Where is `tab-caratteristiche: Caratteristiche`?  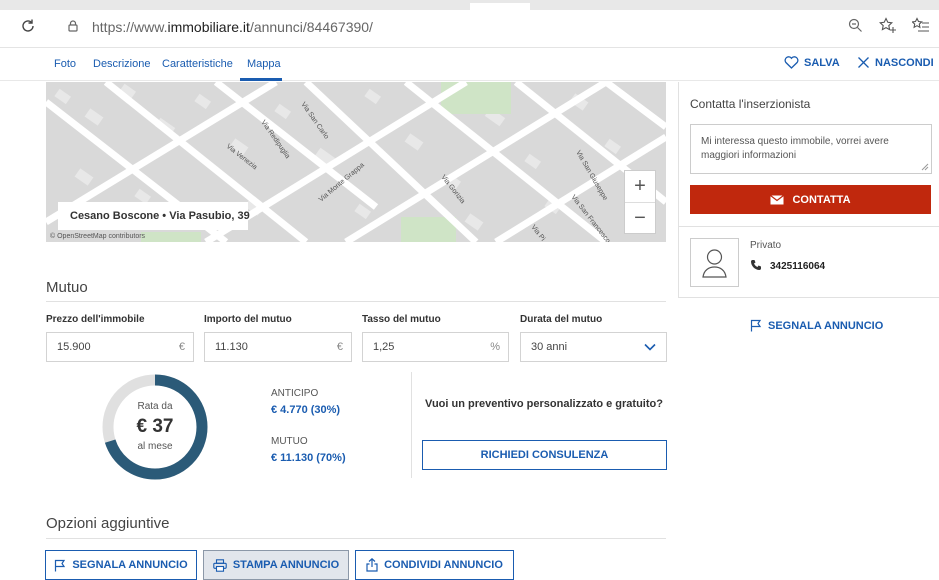
tab-caratteristiche: Caratteristiche is located at coordinates (197, 64).